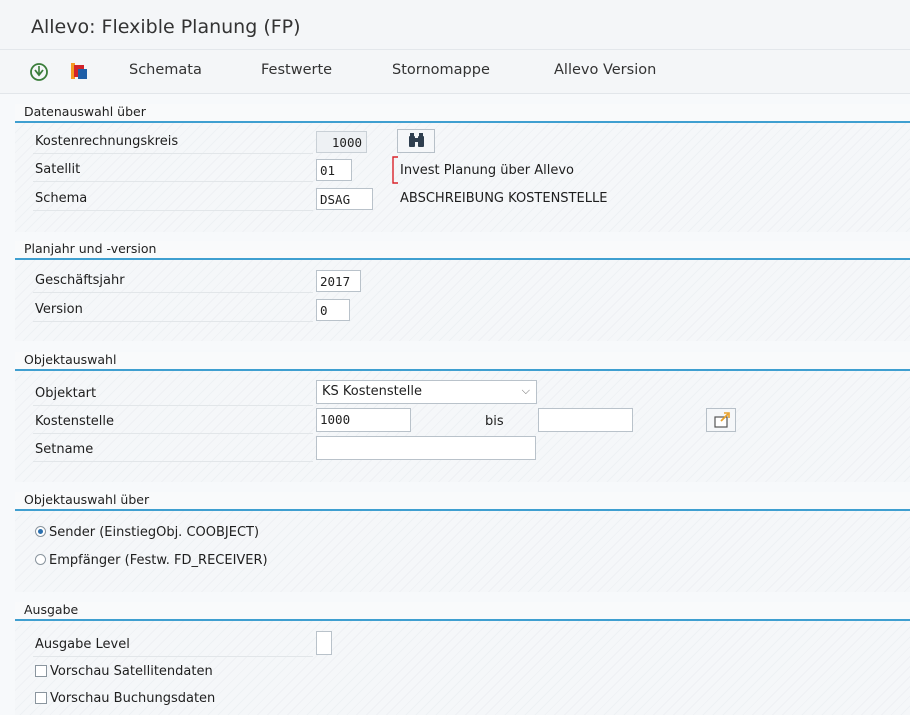  Describe the element at coordinates (525, 390) in the screenshot. I see `chevron-down-icon: ⌵` at that location.